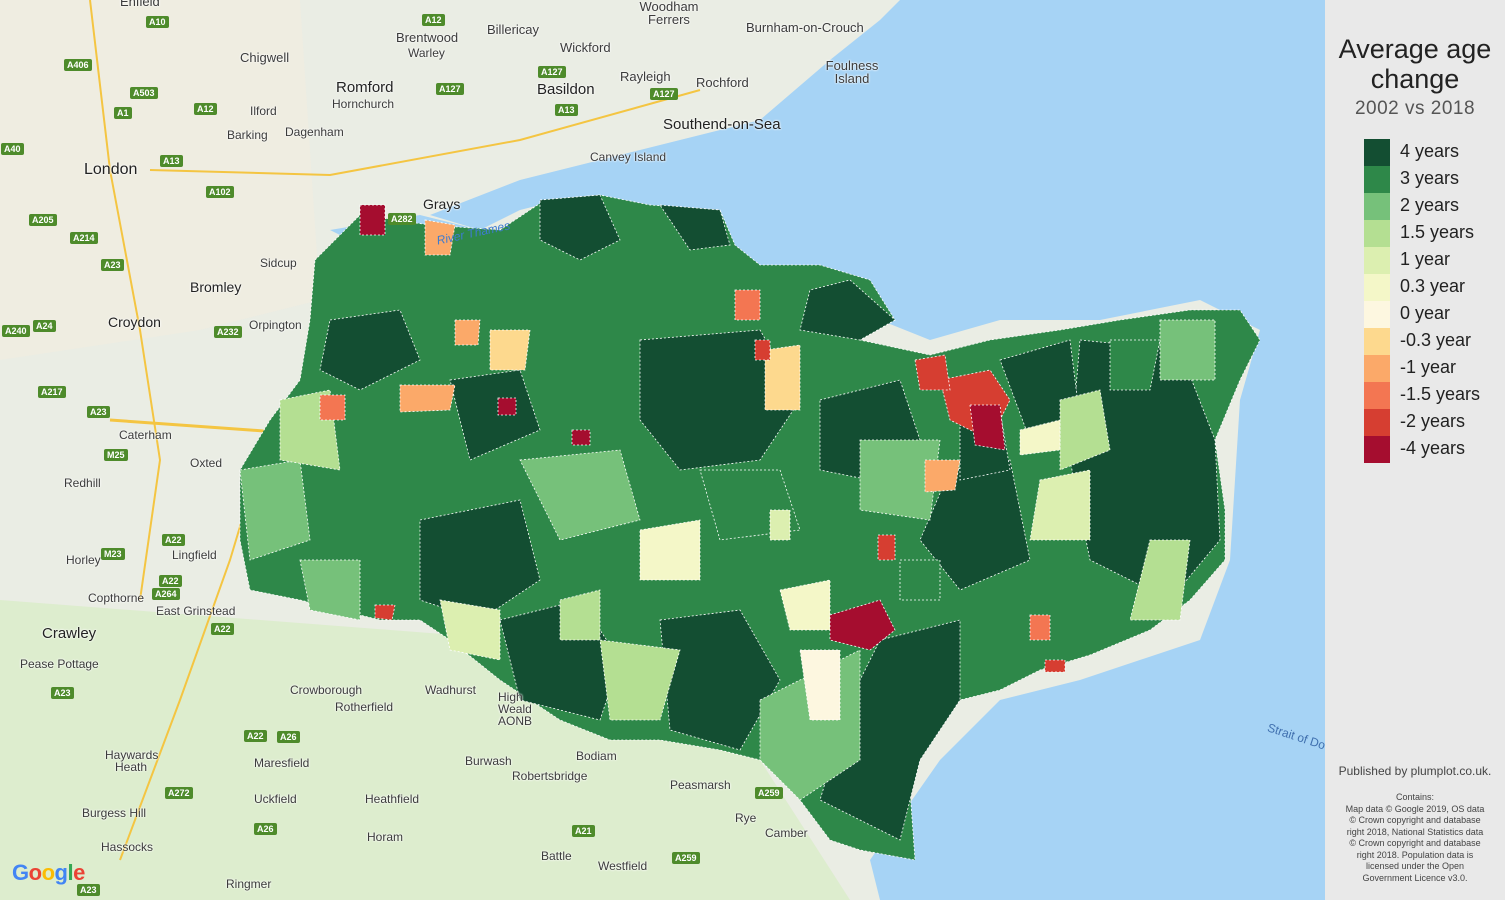  I want to click on place-label: Bromley, so click(216, 287).